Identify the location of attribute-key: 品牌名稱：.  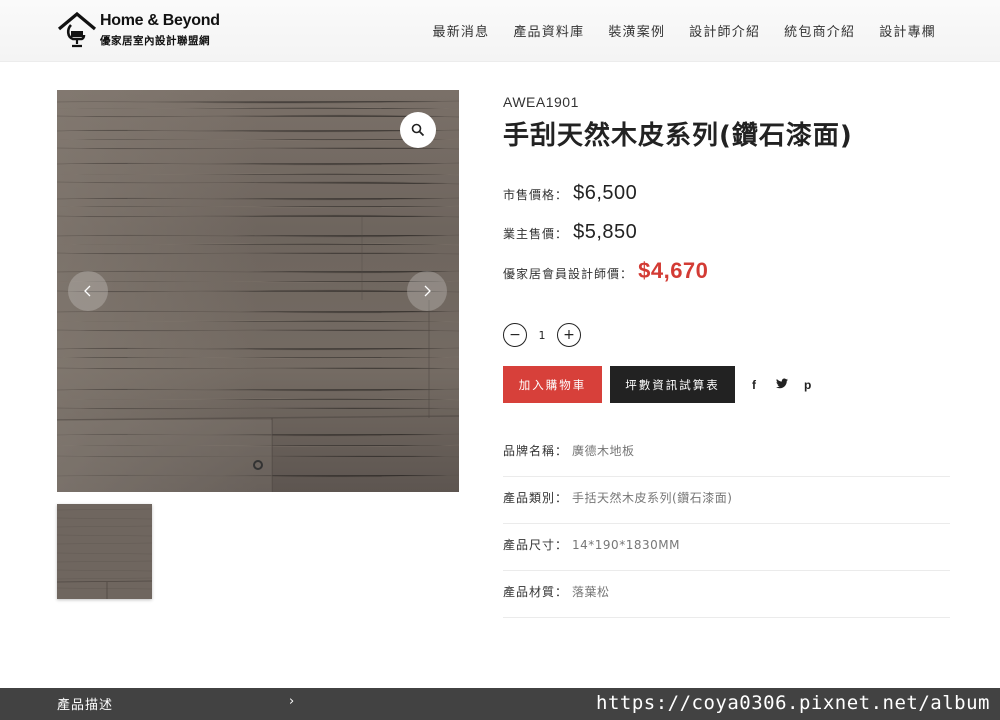
(536, 451).